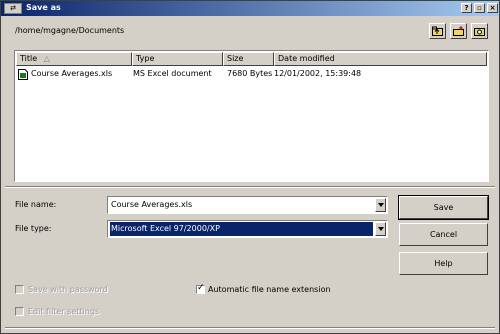  I want to click on file-type: MS Excel document, so click(172, 73).